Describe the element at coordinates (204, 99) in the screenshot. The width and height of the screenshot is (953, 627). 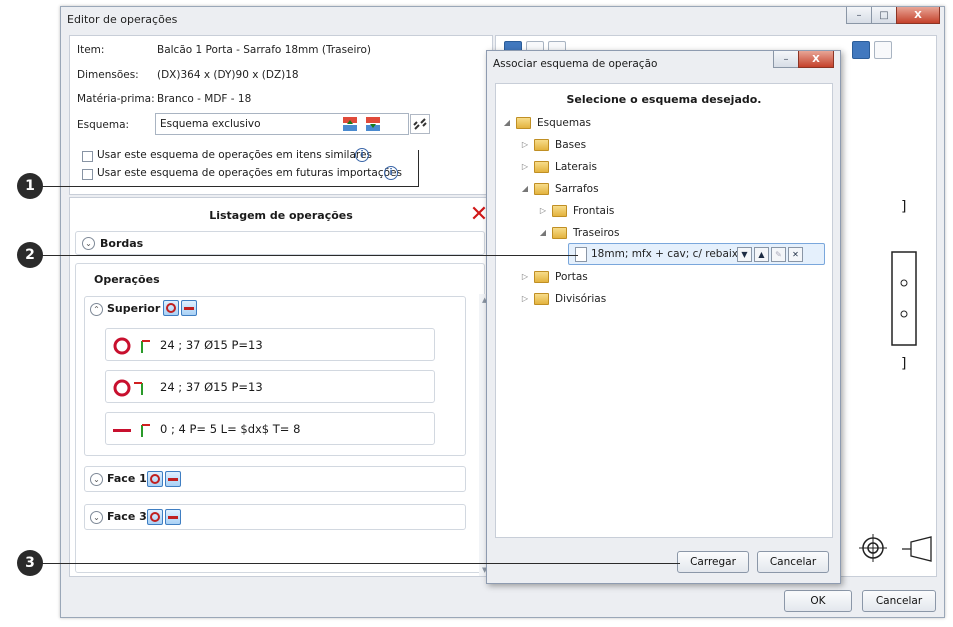
I see `material-value: Branco - MDF - 18` at that location.